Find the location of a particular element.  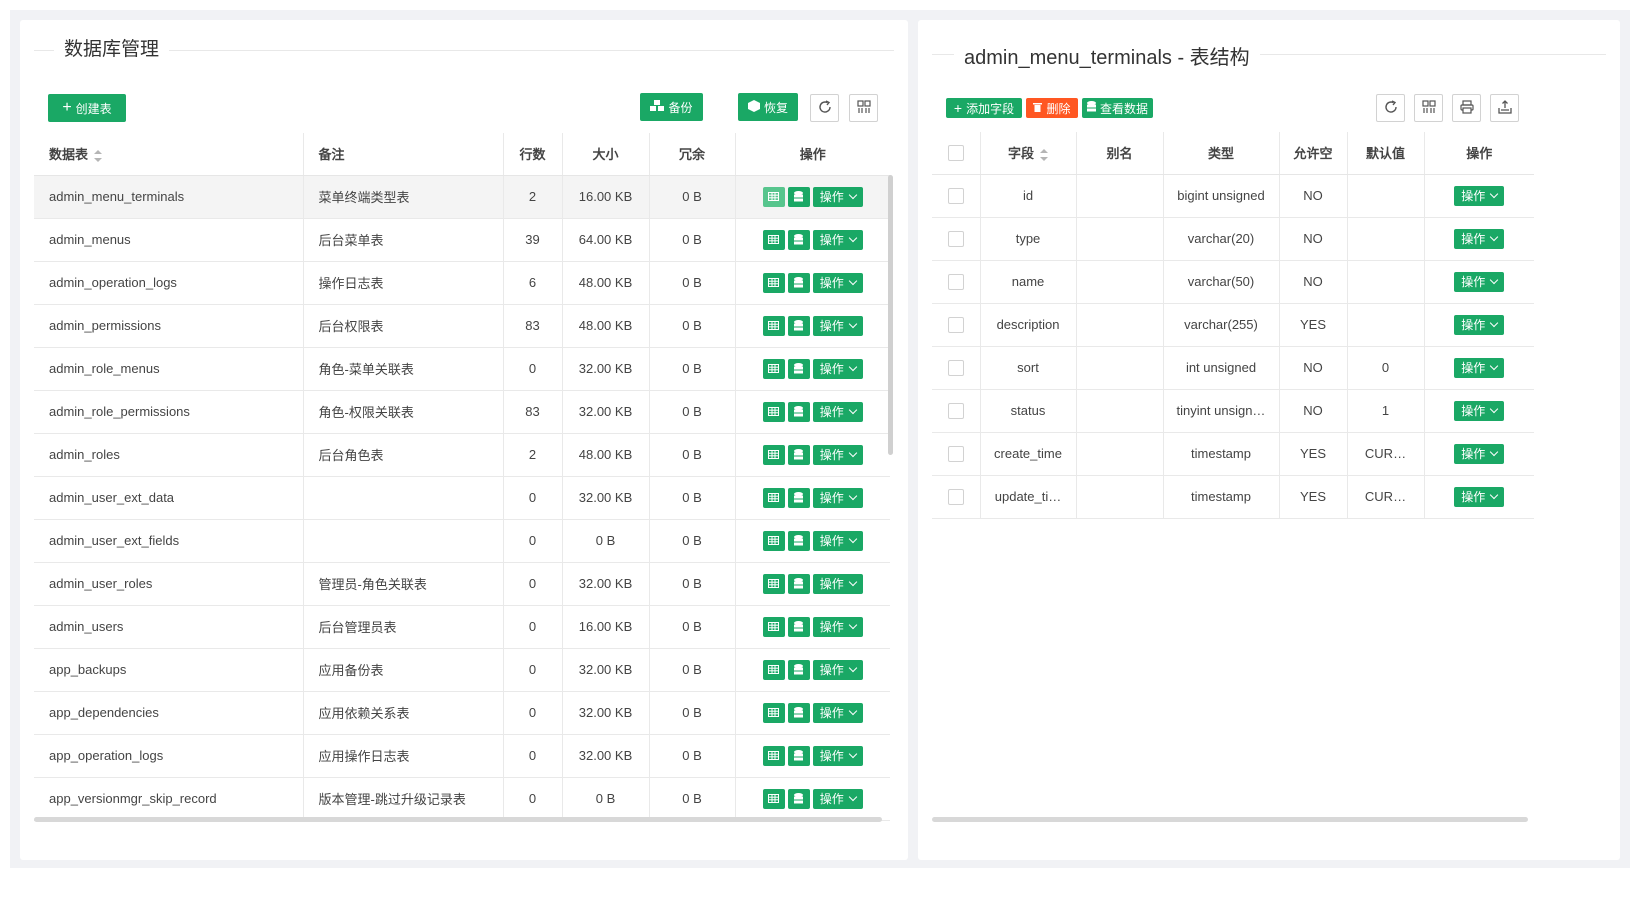

table-row: admin_user_roles 管理员-角色关联表 0 32.00 KB 0 B 操作 is located at coordinates (462, 584).